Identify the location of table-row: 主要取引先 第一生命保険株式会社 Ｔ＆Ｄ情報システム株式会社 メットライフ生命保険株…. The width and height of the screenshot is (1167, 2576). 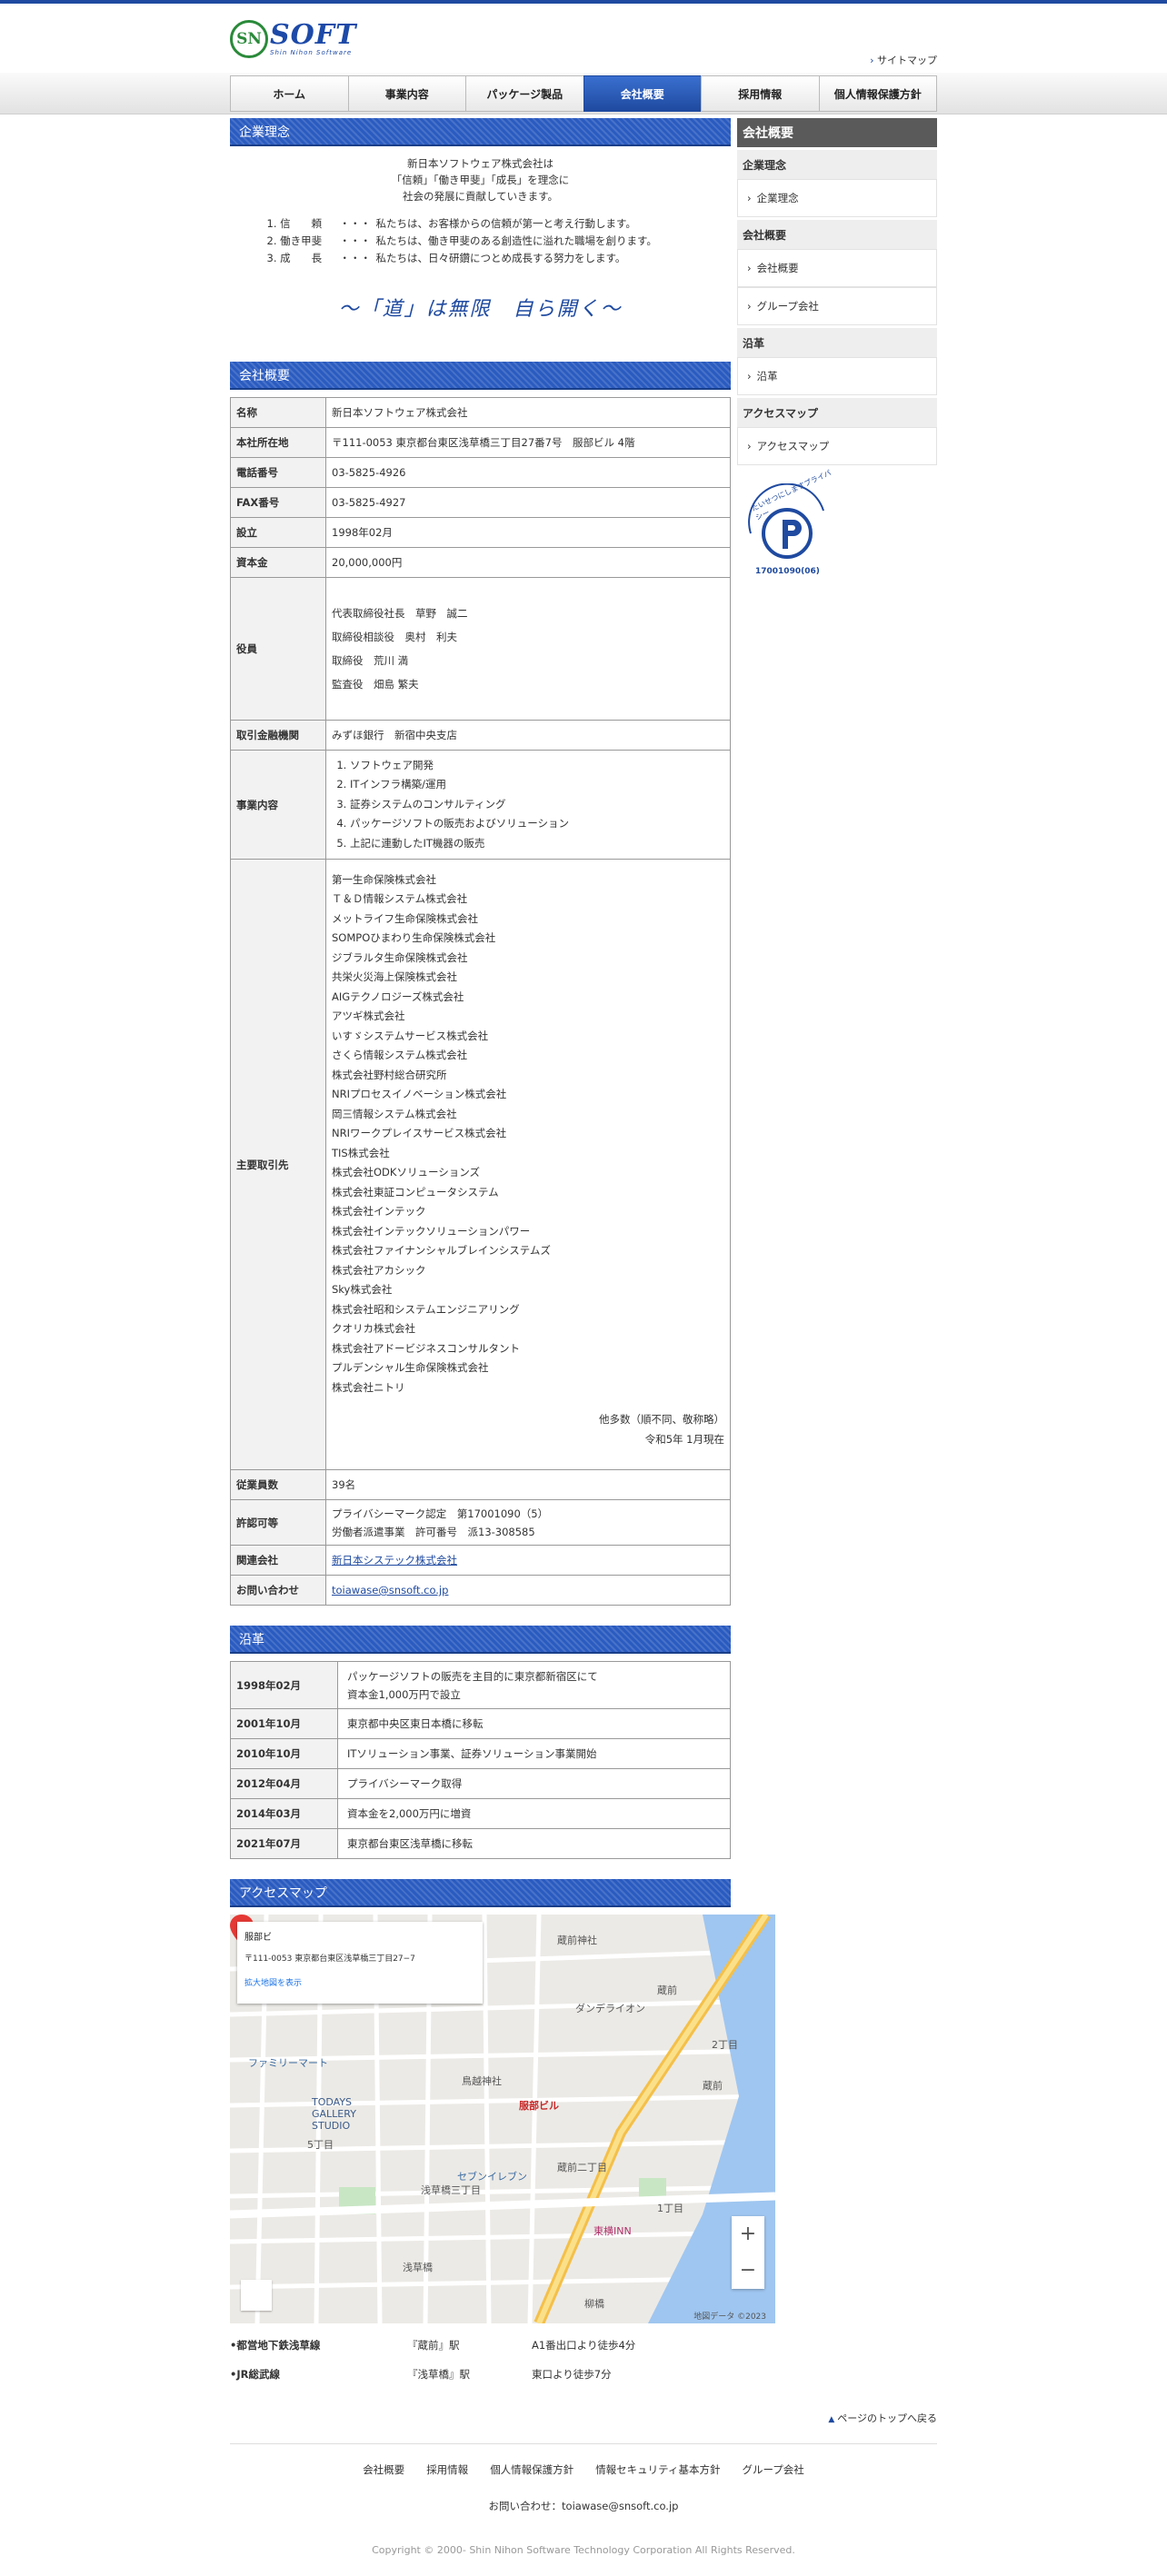
(480, 1165).